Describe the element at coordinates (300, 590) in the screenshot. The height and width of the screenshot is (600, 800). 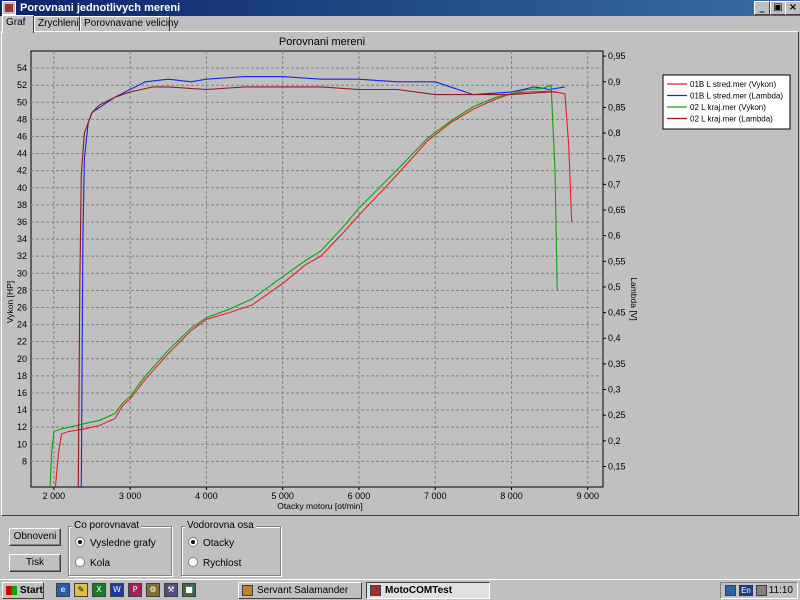
I see `task-servant-salamander: Servant Salamander` at that location.